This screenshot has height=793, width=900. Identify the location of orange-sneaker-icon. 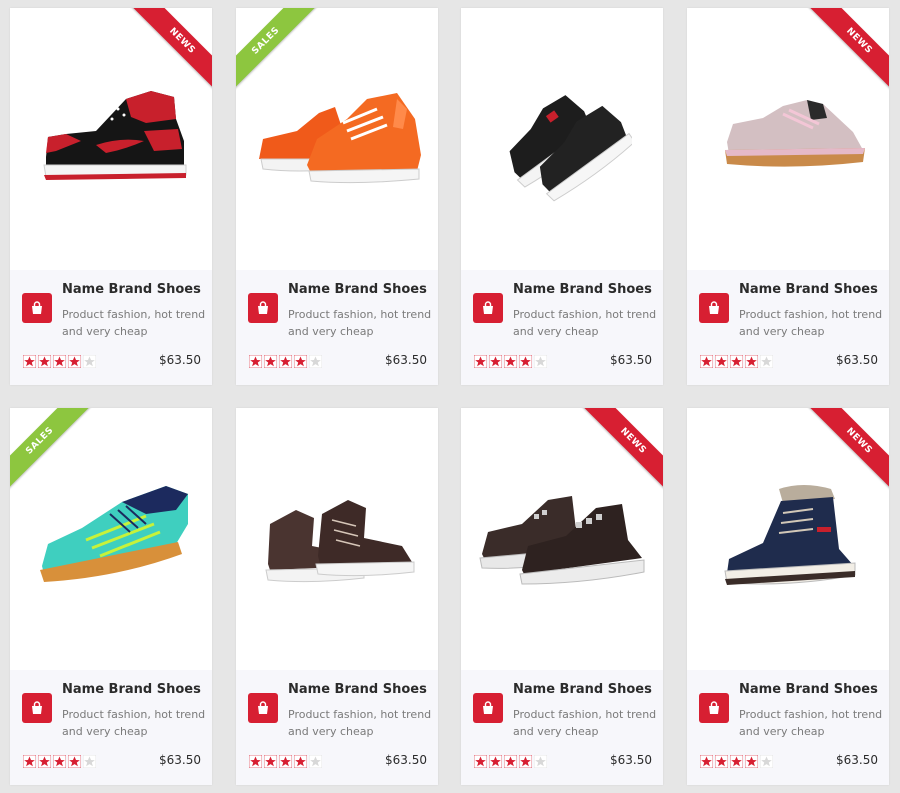
(340, 138).